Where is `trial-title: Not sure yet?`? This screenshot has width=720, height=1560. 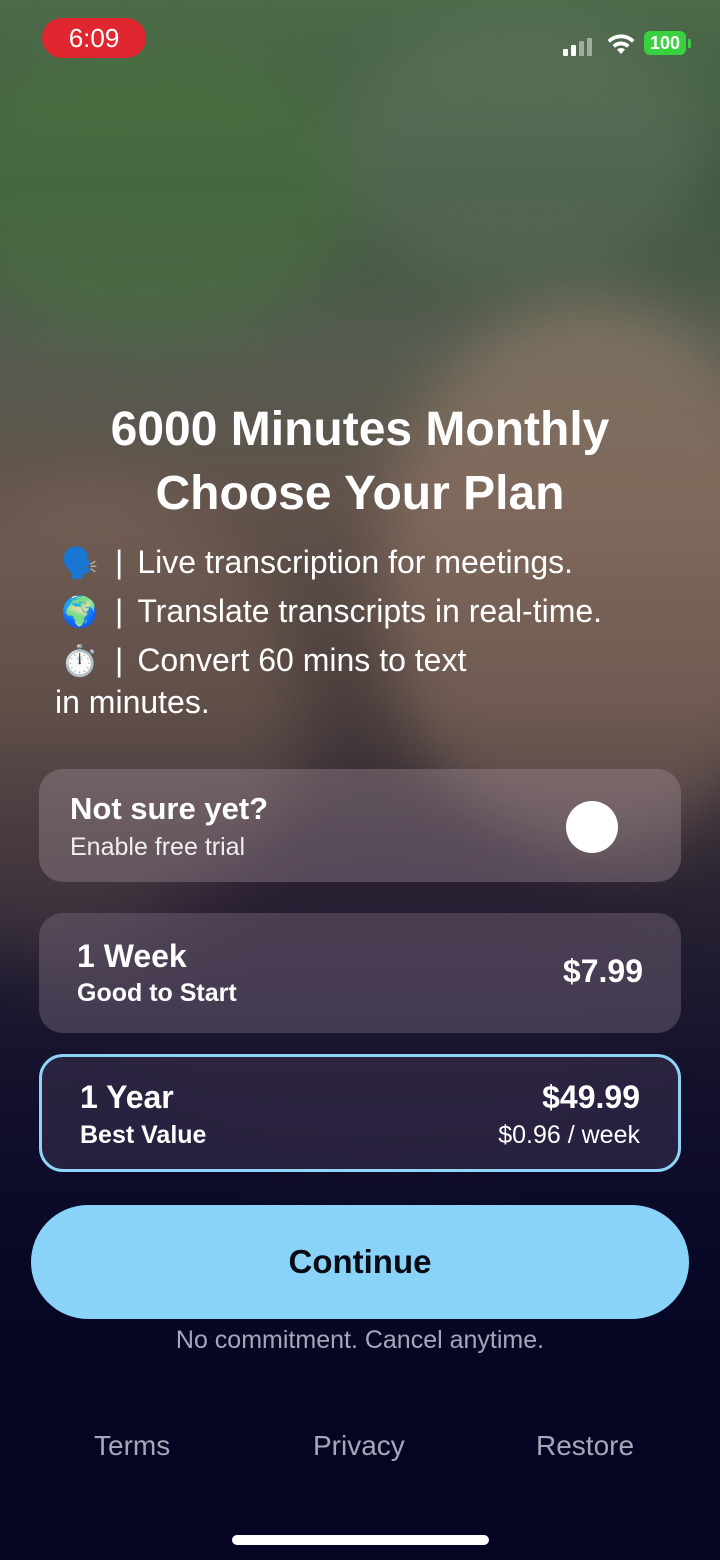
trial-title: Not sure yet? is located at coordinates (169, 808).